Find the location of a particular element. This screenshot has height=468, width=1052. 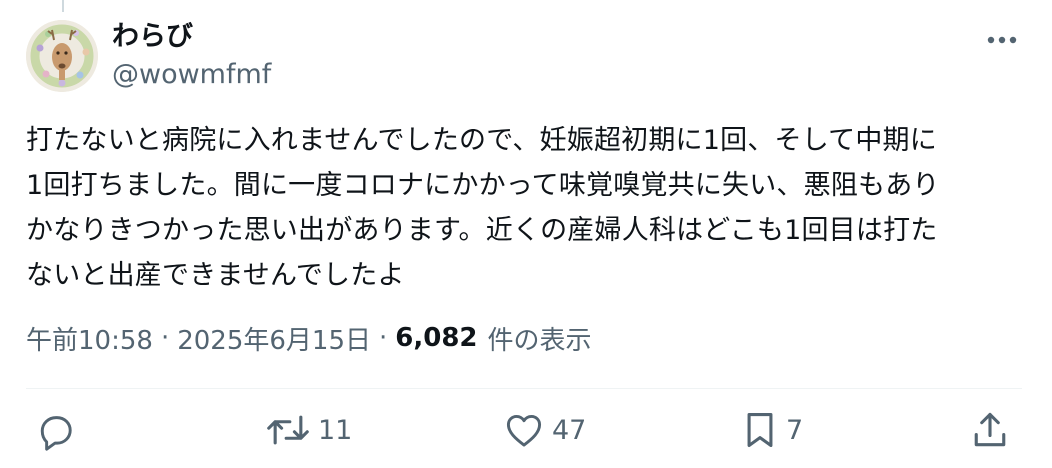

bookmark-button: 7 is located at coordinates (771, 430).